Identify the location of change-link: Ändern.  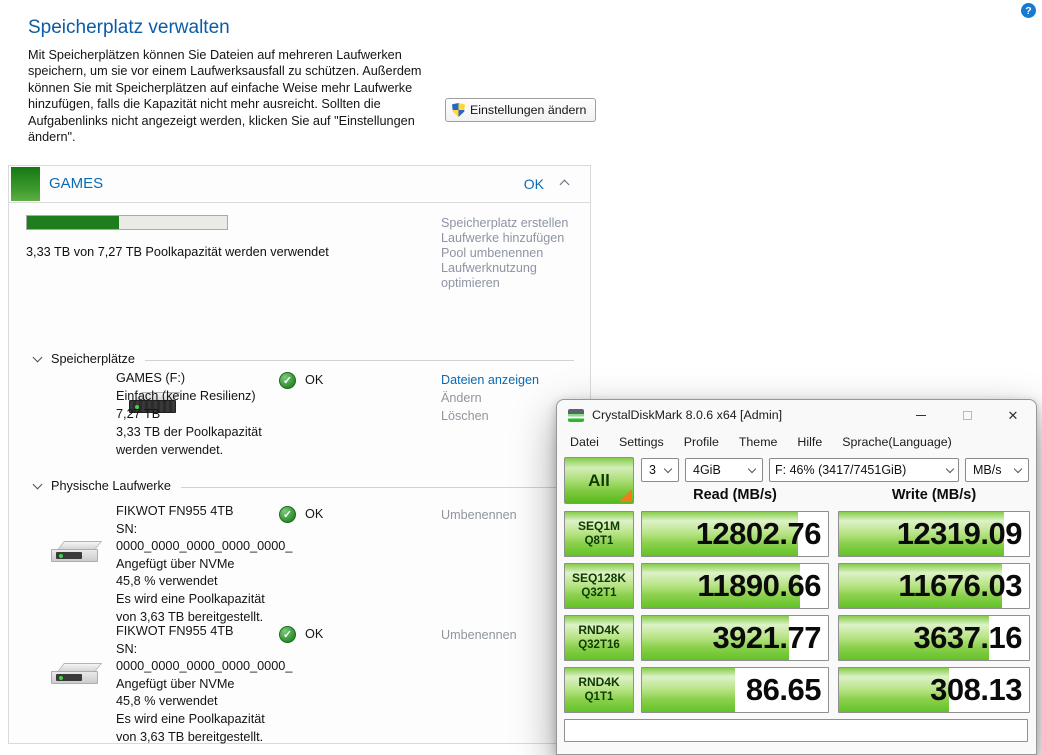
(490, 398).